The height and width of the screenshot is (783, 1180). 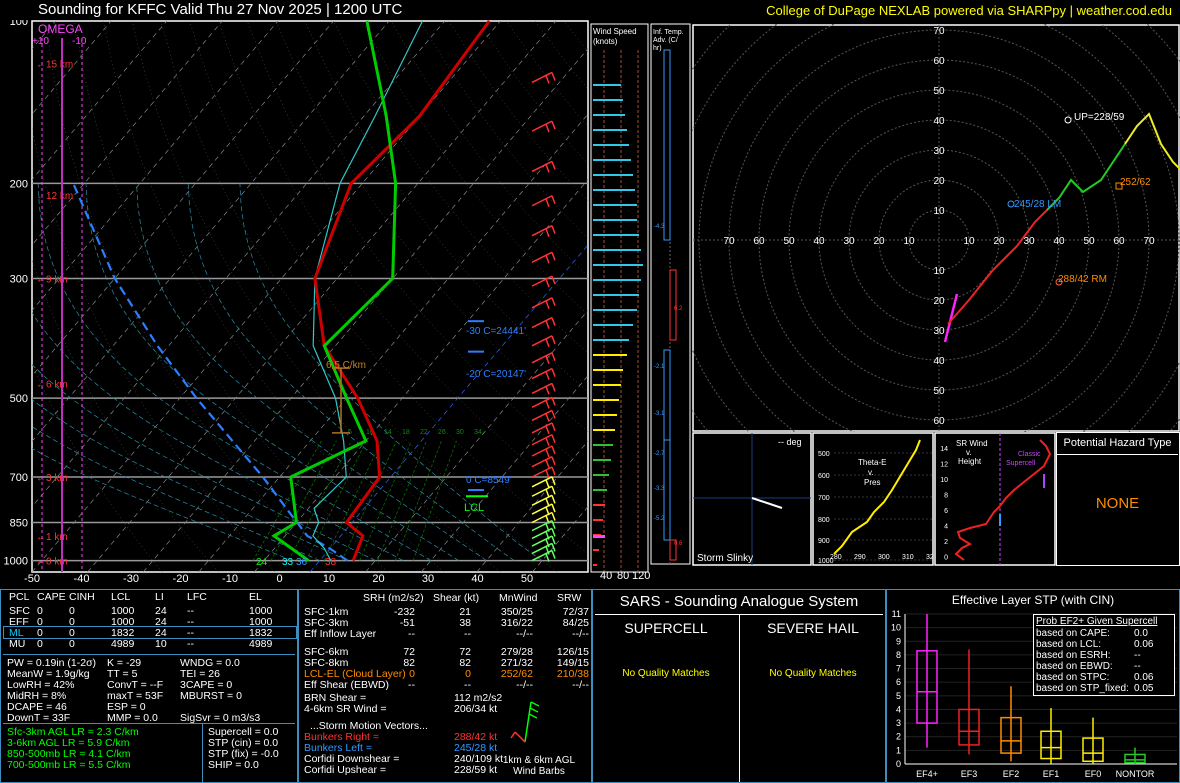 I want to click on mburst-index: MBURST = 0, so click(x=211, y=696).